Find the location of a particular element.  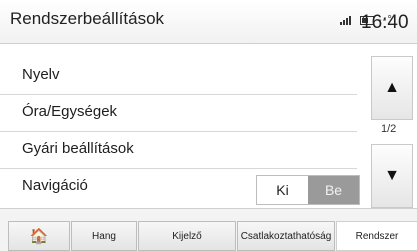

tab-home: 🏠 is located at coordinates (39, 236).